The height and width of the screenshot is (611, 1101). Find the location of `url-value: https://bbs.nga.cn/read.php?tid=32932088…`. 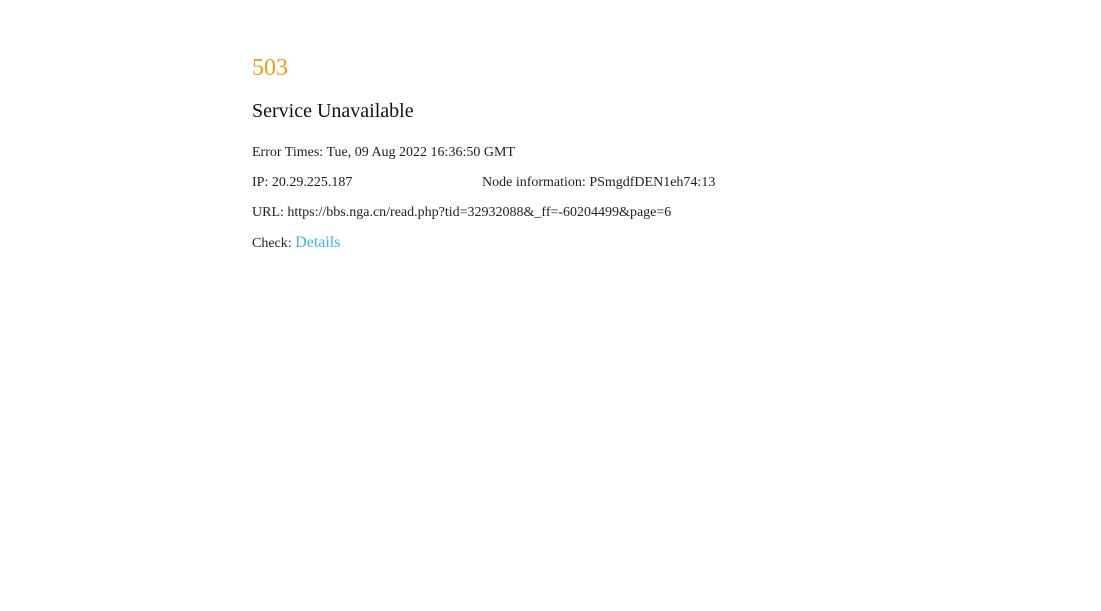

url-value: https://bbs.nga.cn/read.php?tid=32932088… is located at coordinates (479, 212).